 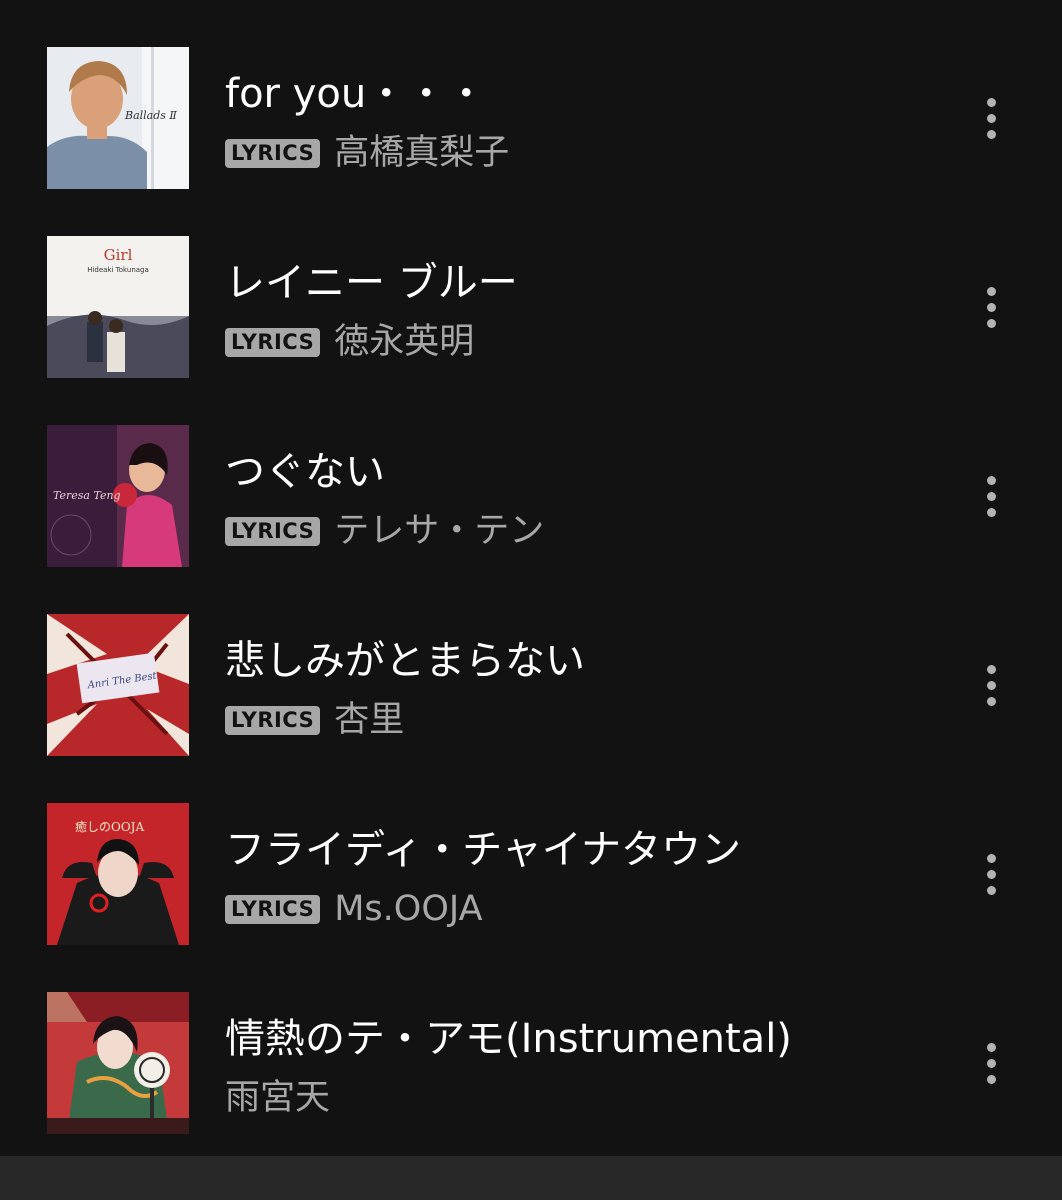 I want to click on track-title: 情熱のテ・アモ(Instrumental), so click(x=508, y=1039).